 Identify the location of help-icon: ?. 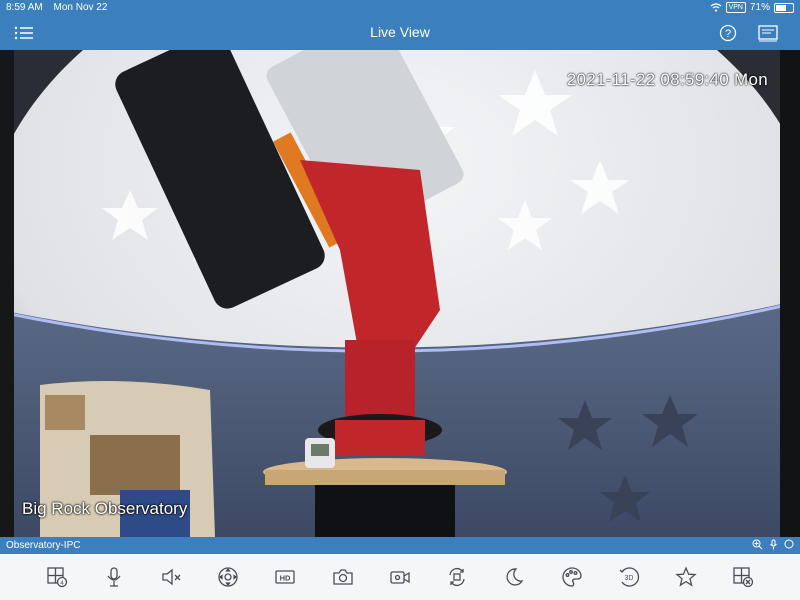
(728, 33).